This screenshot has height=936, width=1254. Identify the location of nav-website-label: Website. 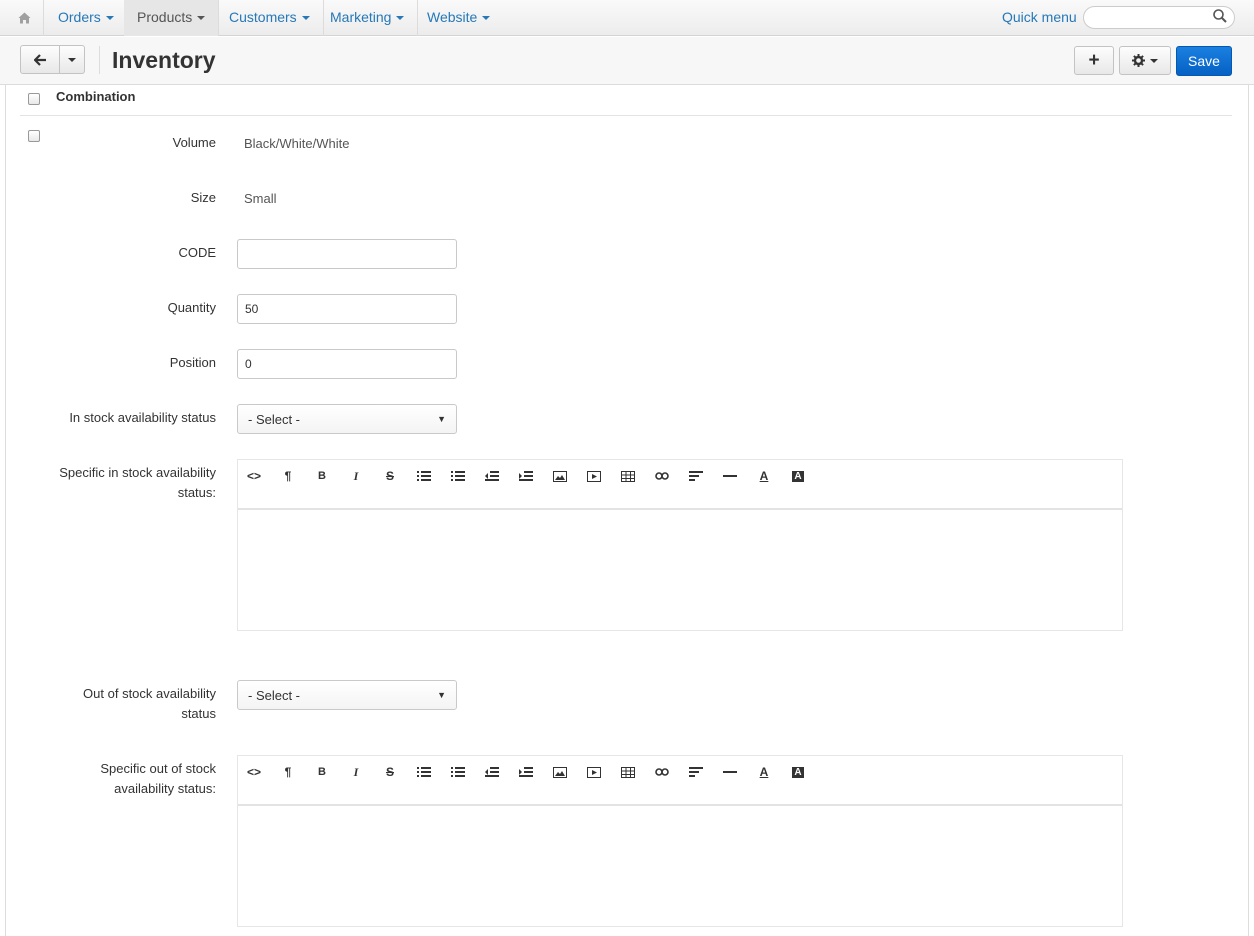
(452, 17).